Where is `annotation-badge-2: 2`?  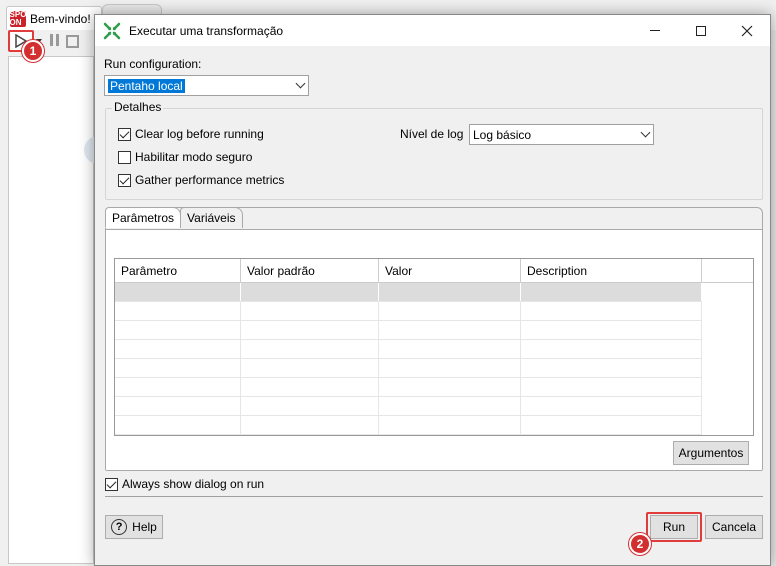 annotation-badge-2: 2 is located at coordinates (640, 544).